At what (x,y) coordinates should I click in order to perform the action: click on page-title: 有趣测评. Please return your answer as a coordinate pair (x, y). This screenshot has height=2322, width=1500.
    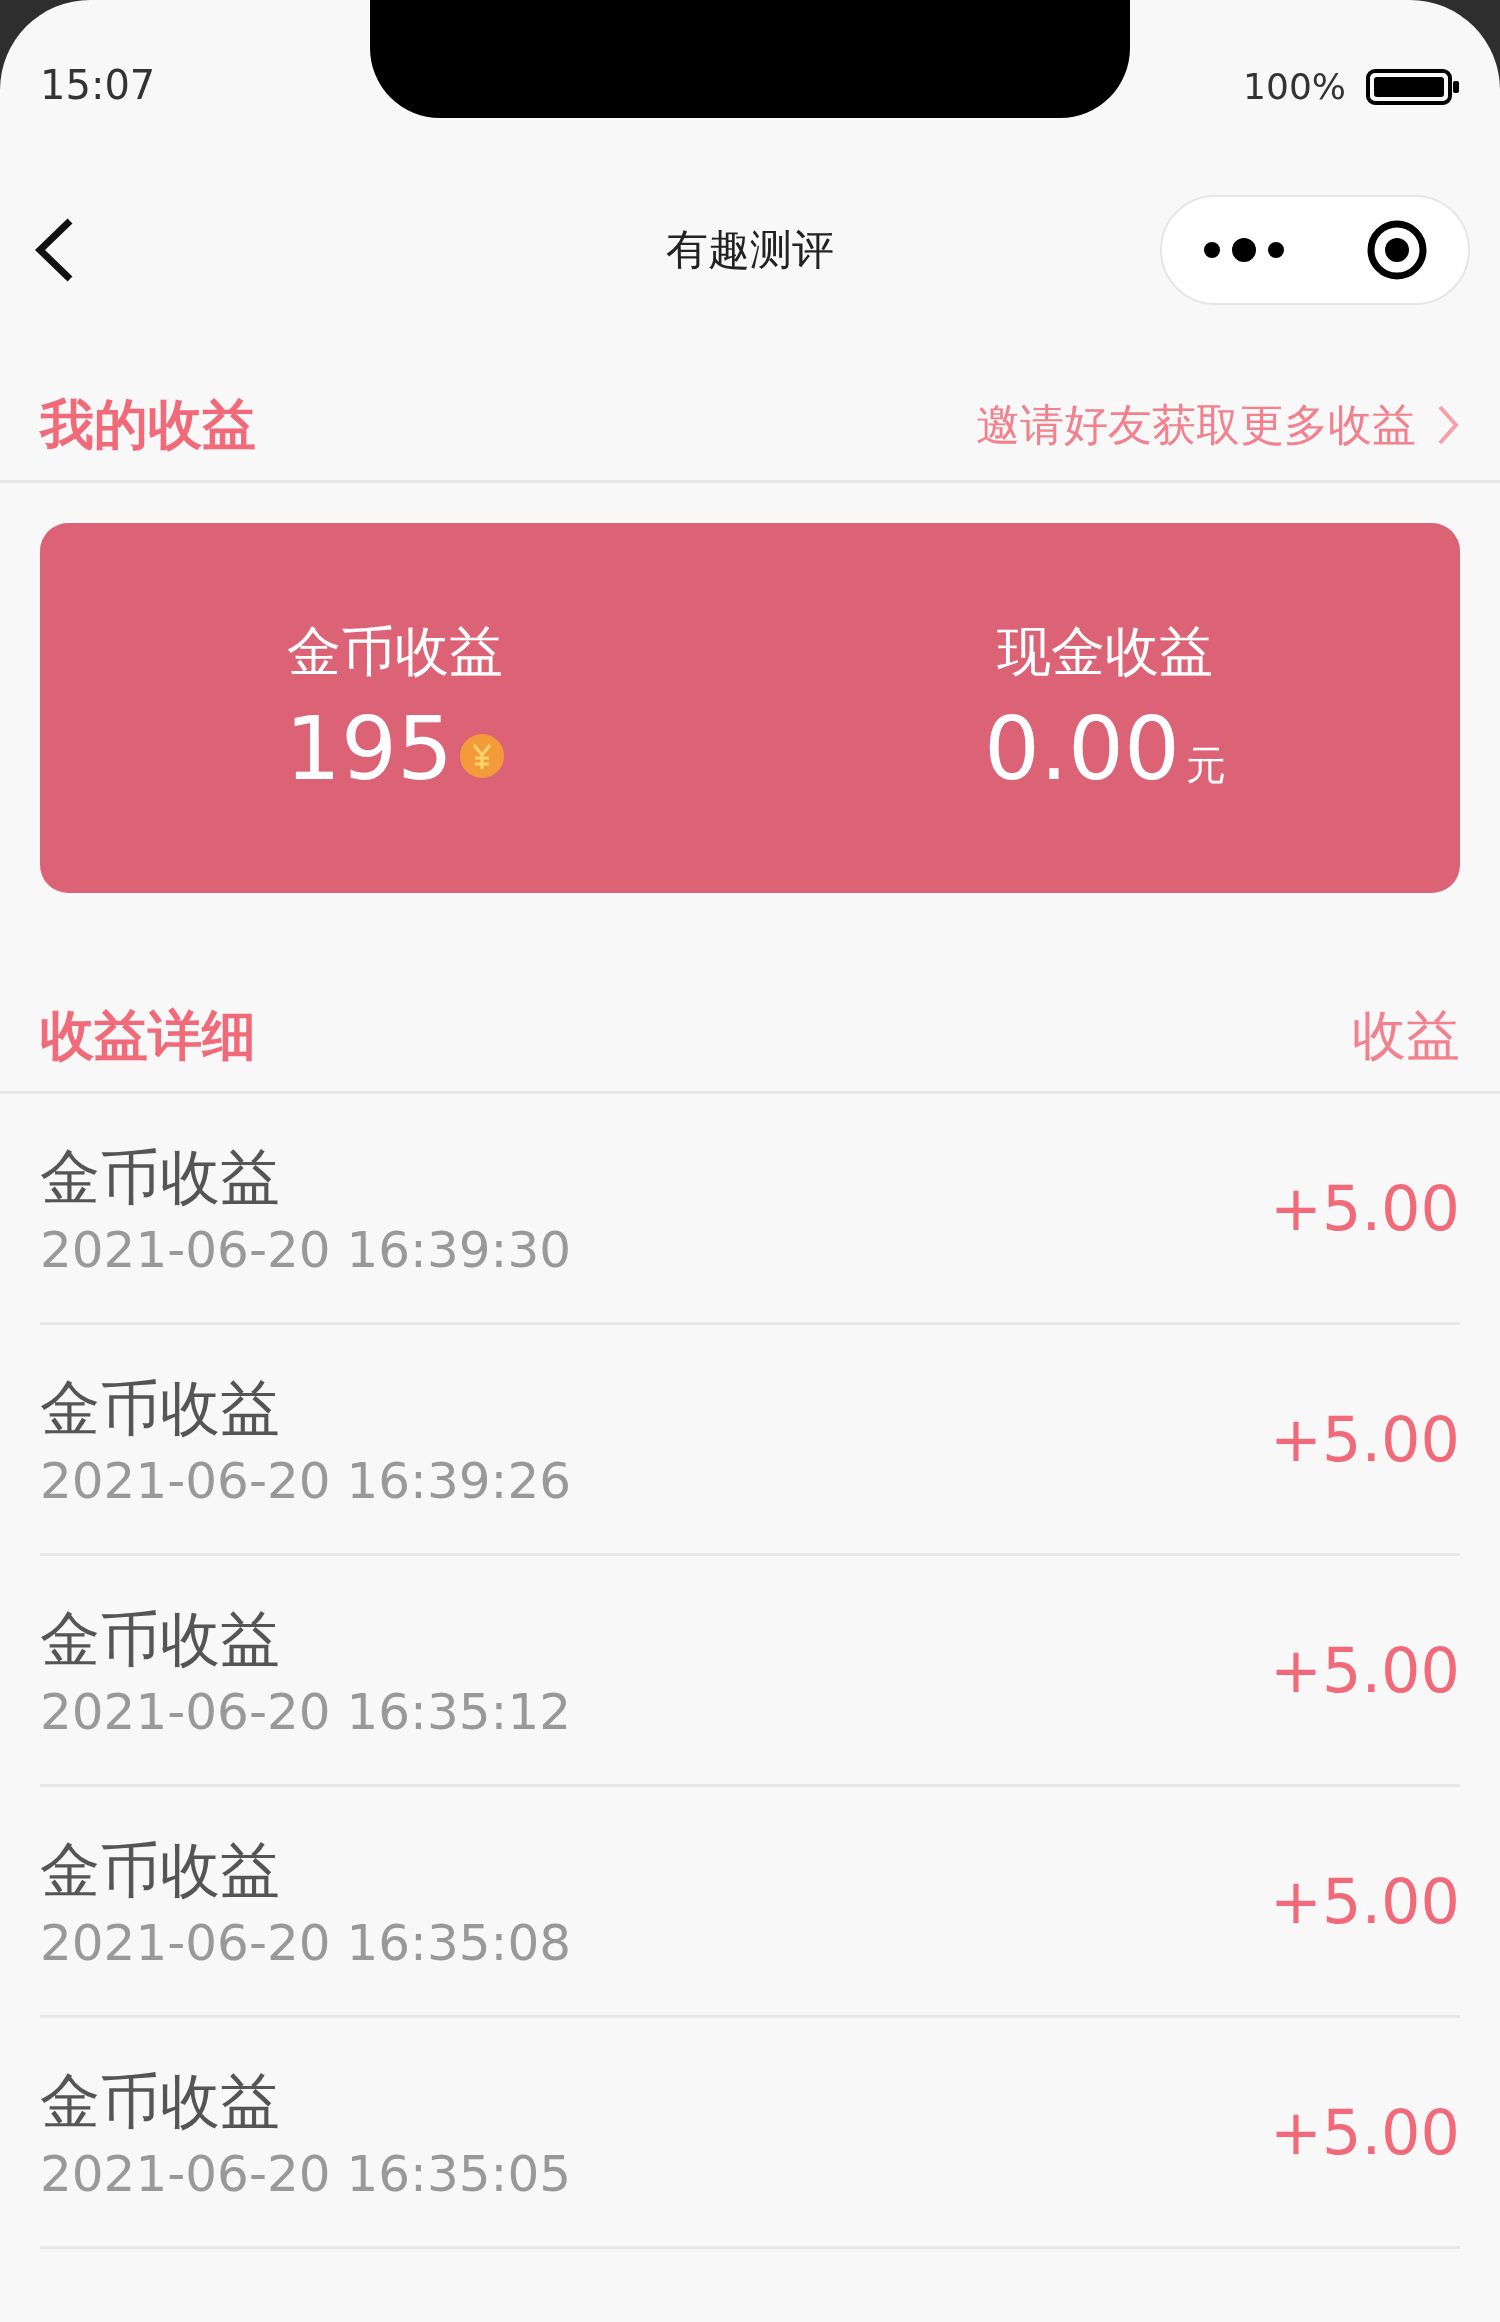
    Looking at the image, I should click on (750, 250).